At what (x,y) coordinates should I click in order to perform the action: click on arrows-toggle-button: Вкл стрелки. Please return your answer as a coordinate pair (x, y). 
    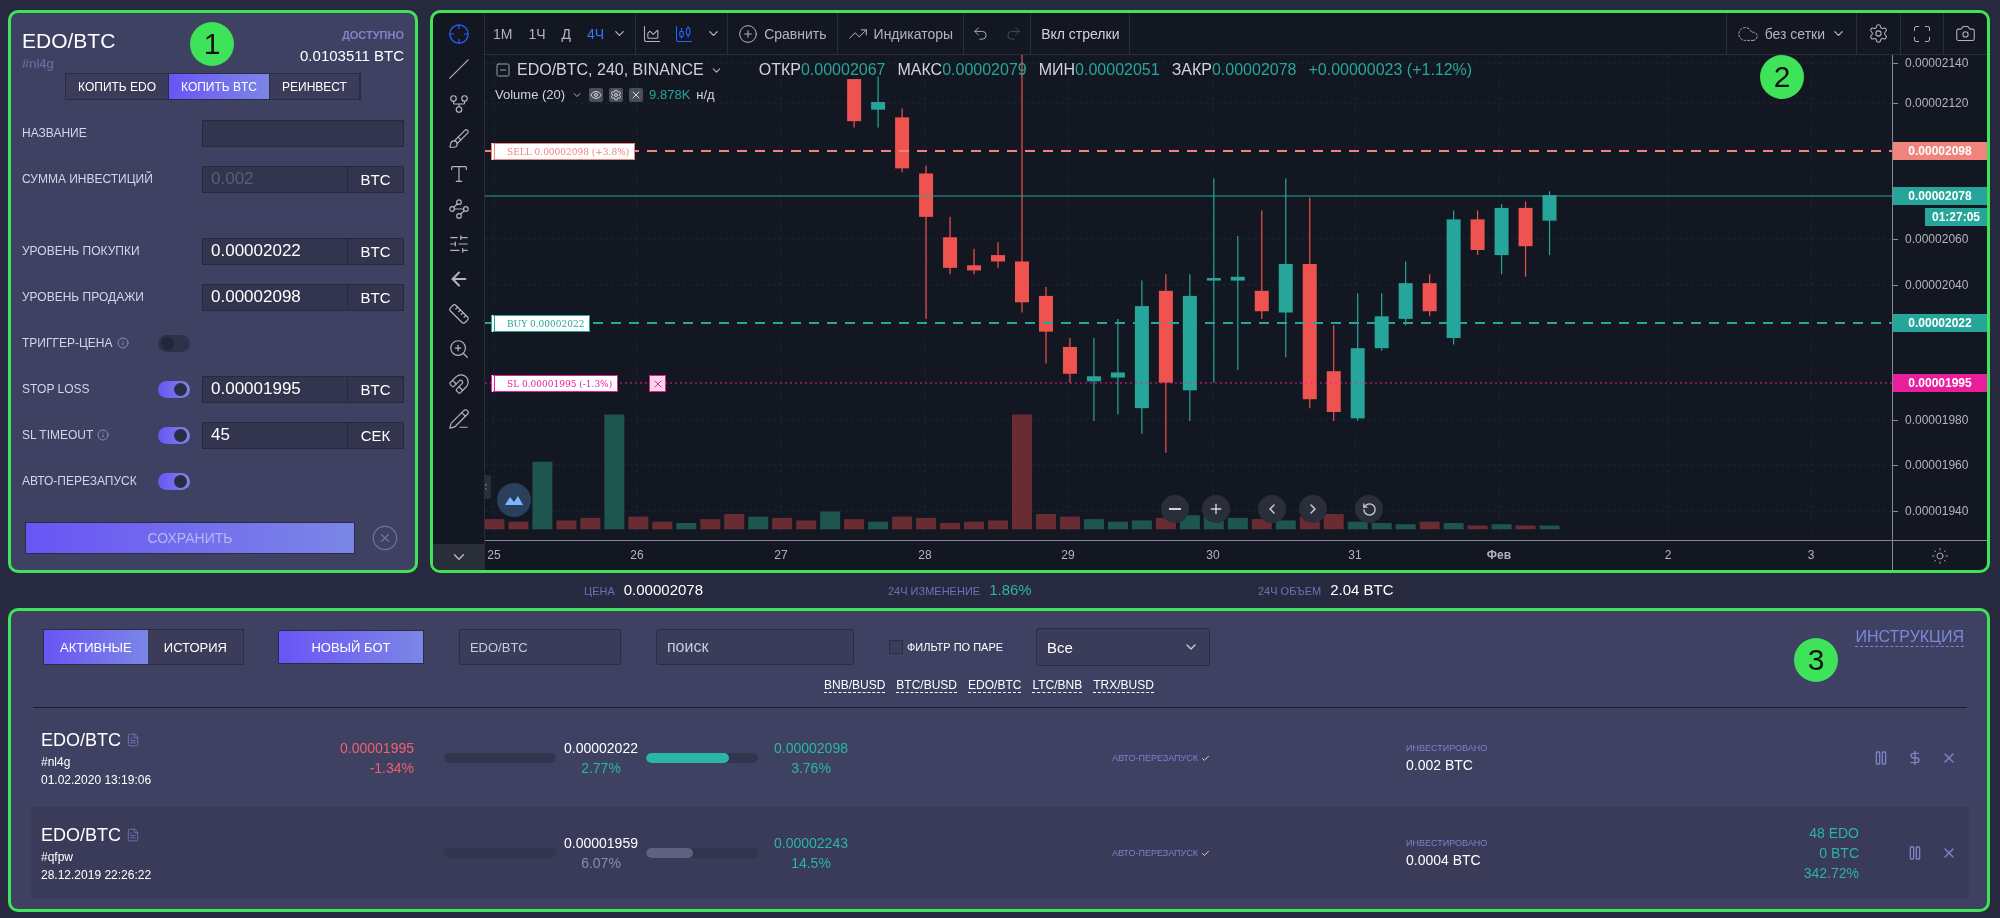
    Looking at the image, I should click on (1080, 34).